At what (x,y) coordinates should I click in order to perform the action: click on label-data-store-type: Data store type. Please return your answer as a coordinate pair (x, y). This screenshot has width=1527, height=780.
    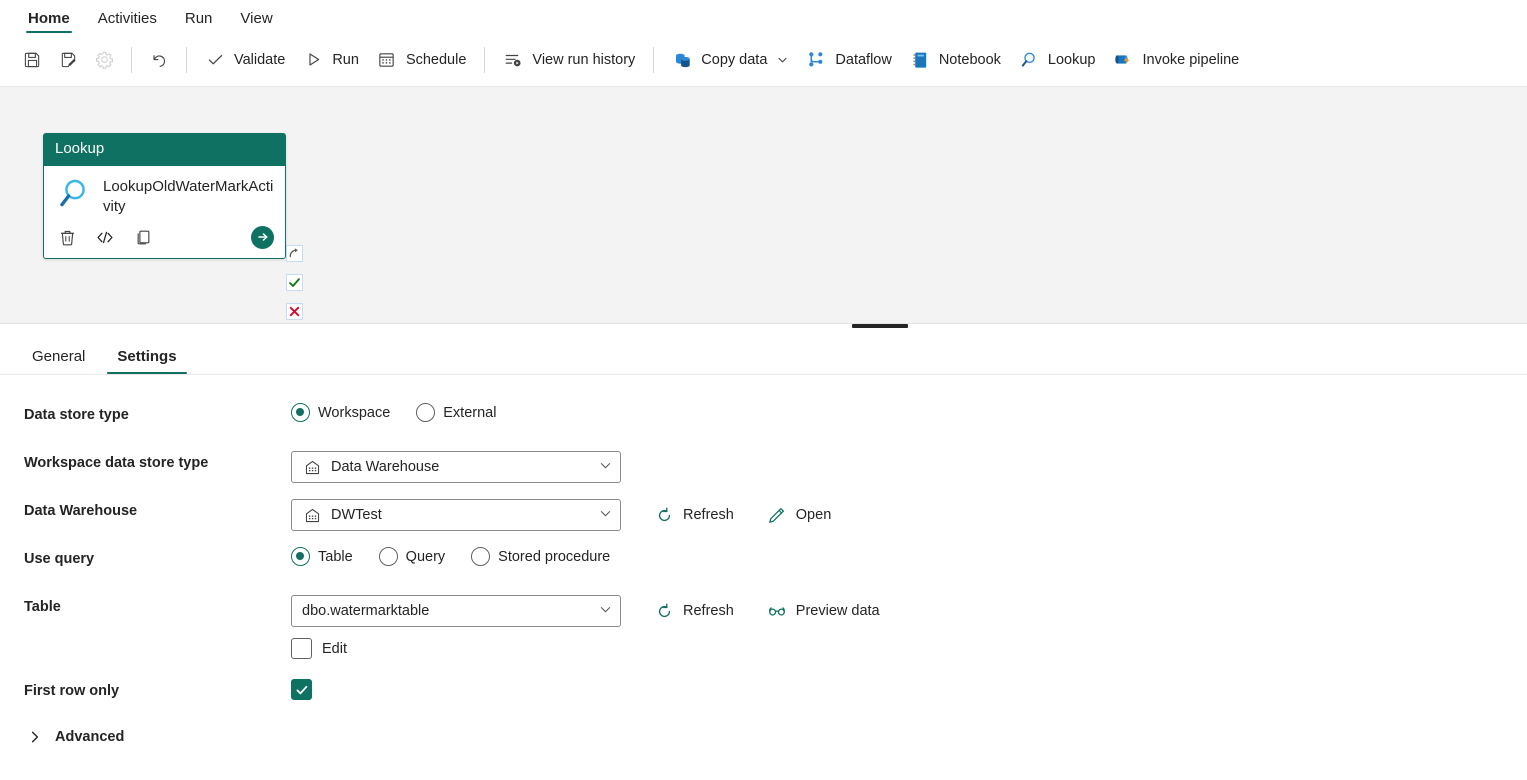
    Looking at the image, I should click on (76, 415).